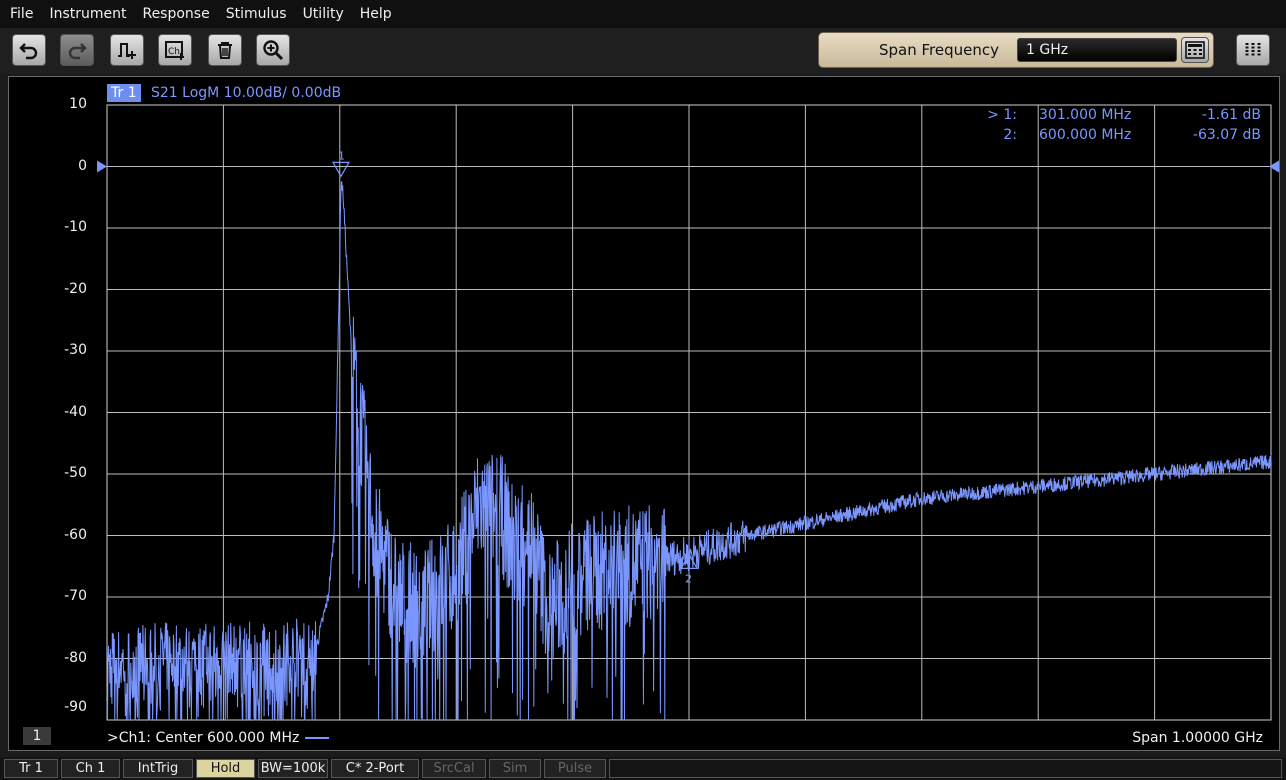 This screenshot has height=780, width=1286. Describe the element at coordinates (1010, 135) in the screenshot. I see `marker-2-label: 2:` at that location.